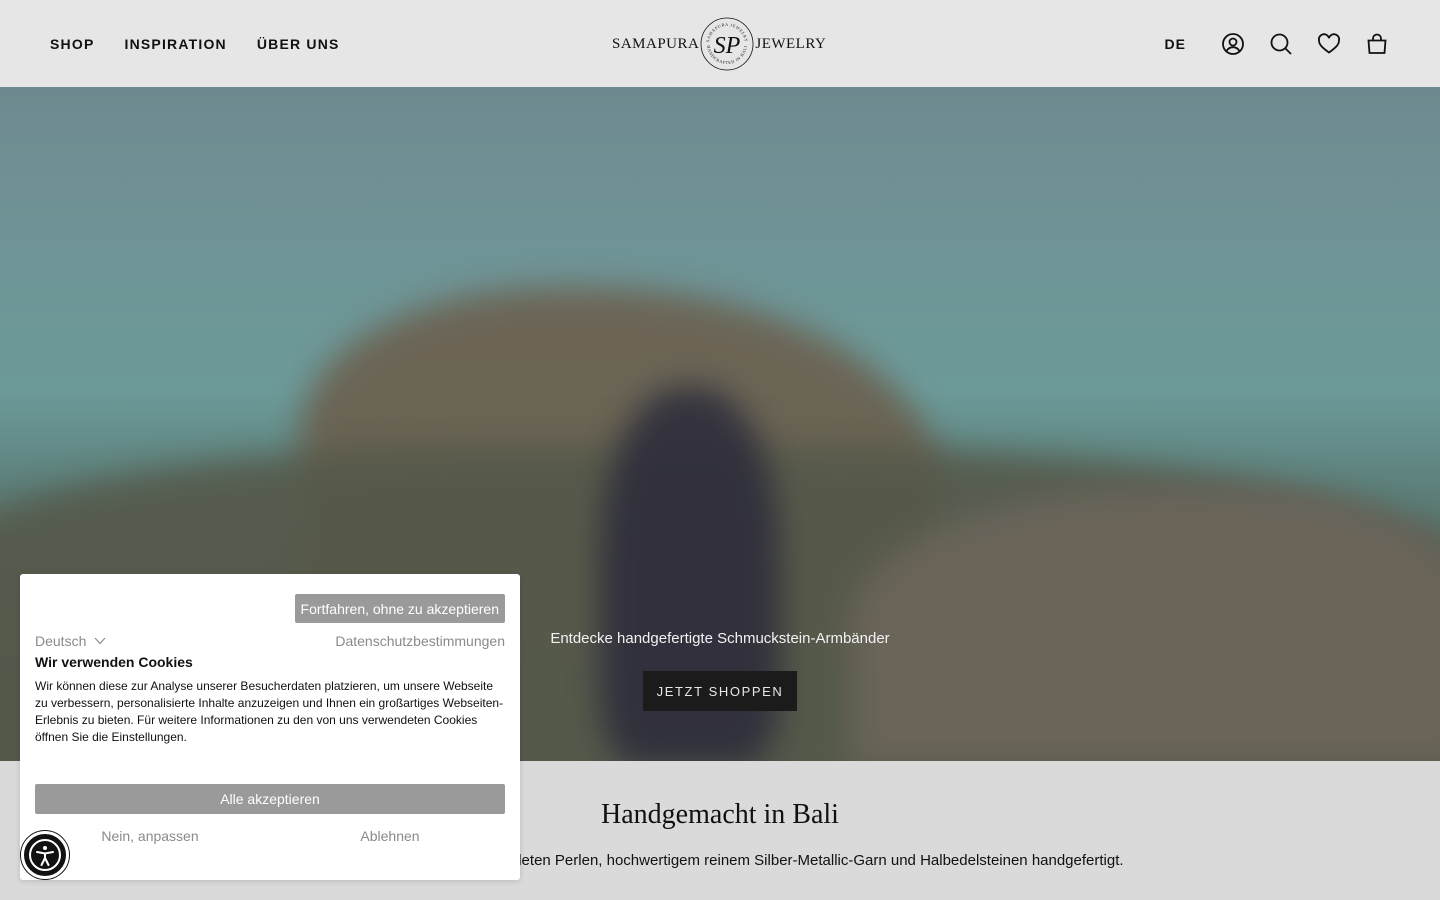 This screenshot has height=900, width=1440. What do you see at coordinates (1145, 624) in the screenshot?
I see `hero-image-slope` at bounding box center [1145, 624].